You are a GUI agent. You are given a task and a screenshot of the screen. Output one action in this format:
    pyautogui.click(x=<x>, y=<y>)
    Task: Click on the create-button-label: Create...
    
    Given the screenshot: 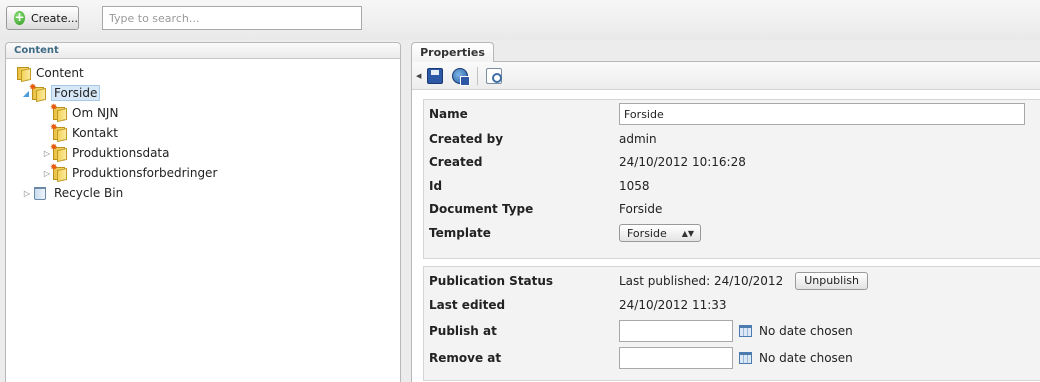 What is the action you would take?
    pyautogui.click(x=54, y=18)
    